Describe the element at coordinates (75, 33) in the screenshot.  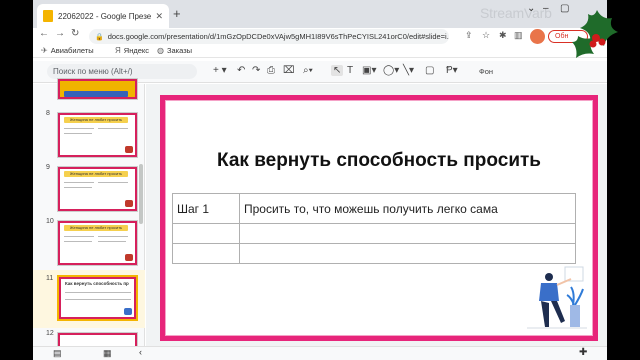
I see `reload-icon: ↻` at that location.